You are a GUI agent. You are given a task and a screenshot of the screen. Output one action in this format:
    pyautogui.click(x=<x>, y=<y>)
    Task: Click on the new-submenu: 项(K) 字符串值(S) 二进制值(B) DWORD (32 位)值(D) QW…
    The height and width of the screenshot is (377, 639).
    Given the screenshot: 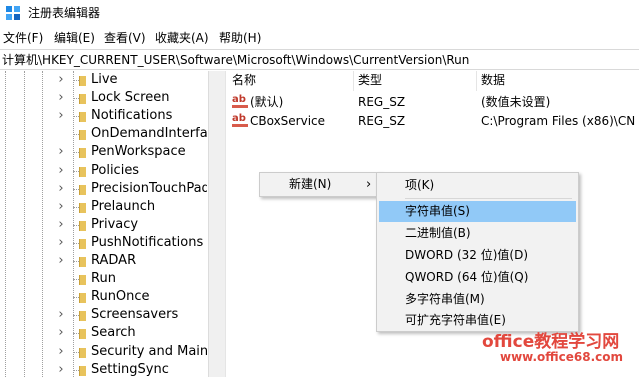 What is the action you would take?
    pyautogui.click(x=477, y=252)
    